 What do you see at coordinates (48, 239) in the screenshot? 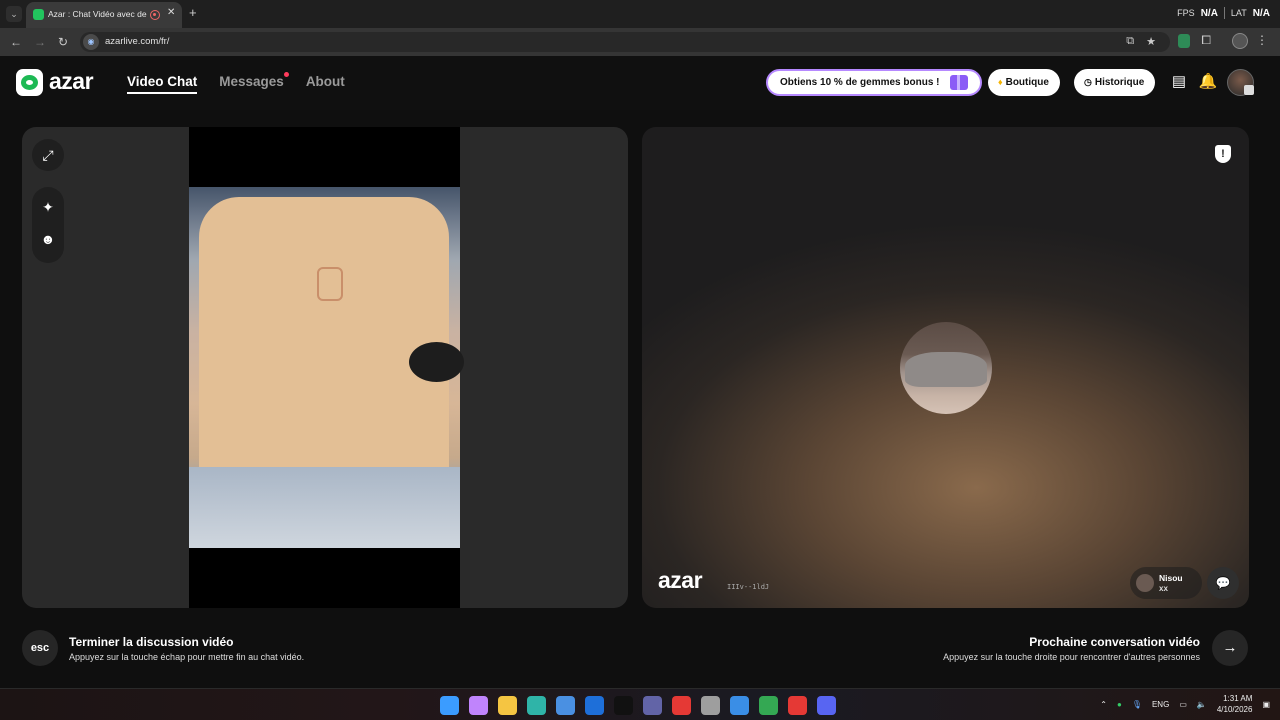
I see `face-filter-icon: ☻` at bounding box center [48, 239].